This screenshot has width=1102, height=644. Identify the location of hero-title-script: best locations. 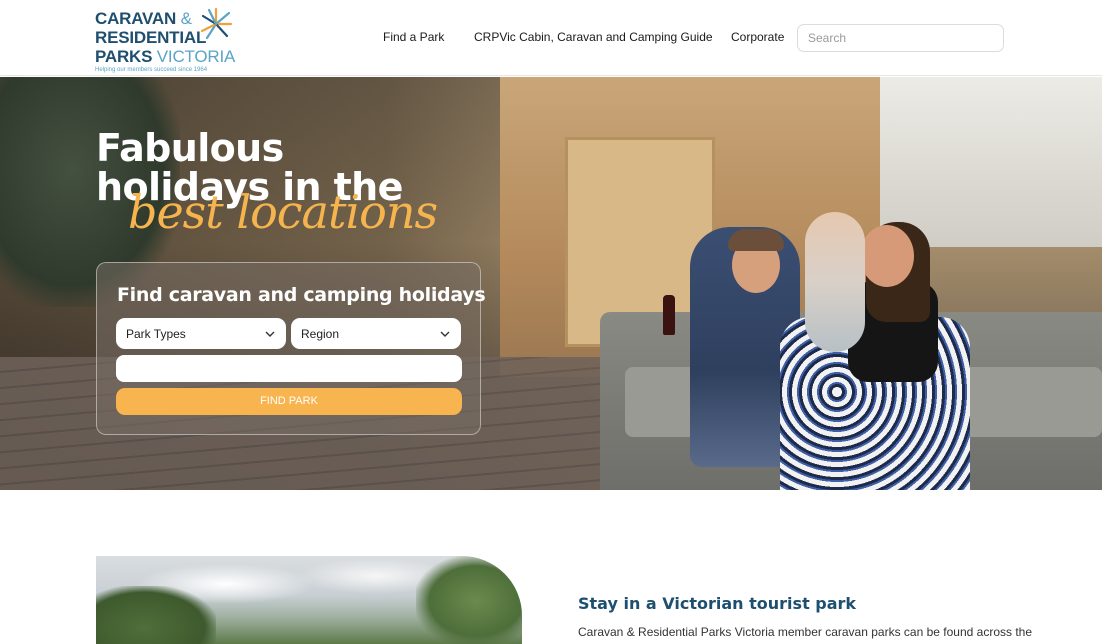
(283, 212).